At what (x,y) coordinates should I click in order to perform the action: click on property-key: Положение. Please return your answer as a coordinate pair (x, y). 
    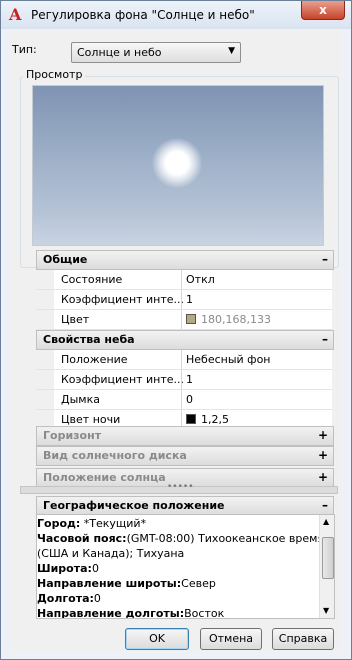
    Looking at the image, I should click on (94, 359).